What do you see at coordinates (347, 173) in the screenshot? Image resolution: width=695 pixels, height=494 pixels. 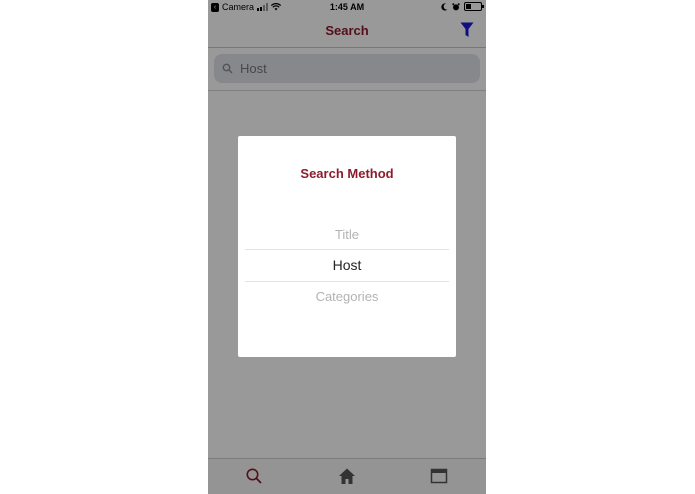 I see `dialog-title: Search Method` at bounding box center [347, 173].